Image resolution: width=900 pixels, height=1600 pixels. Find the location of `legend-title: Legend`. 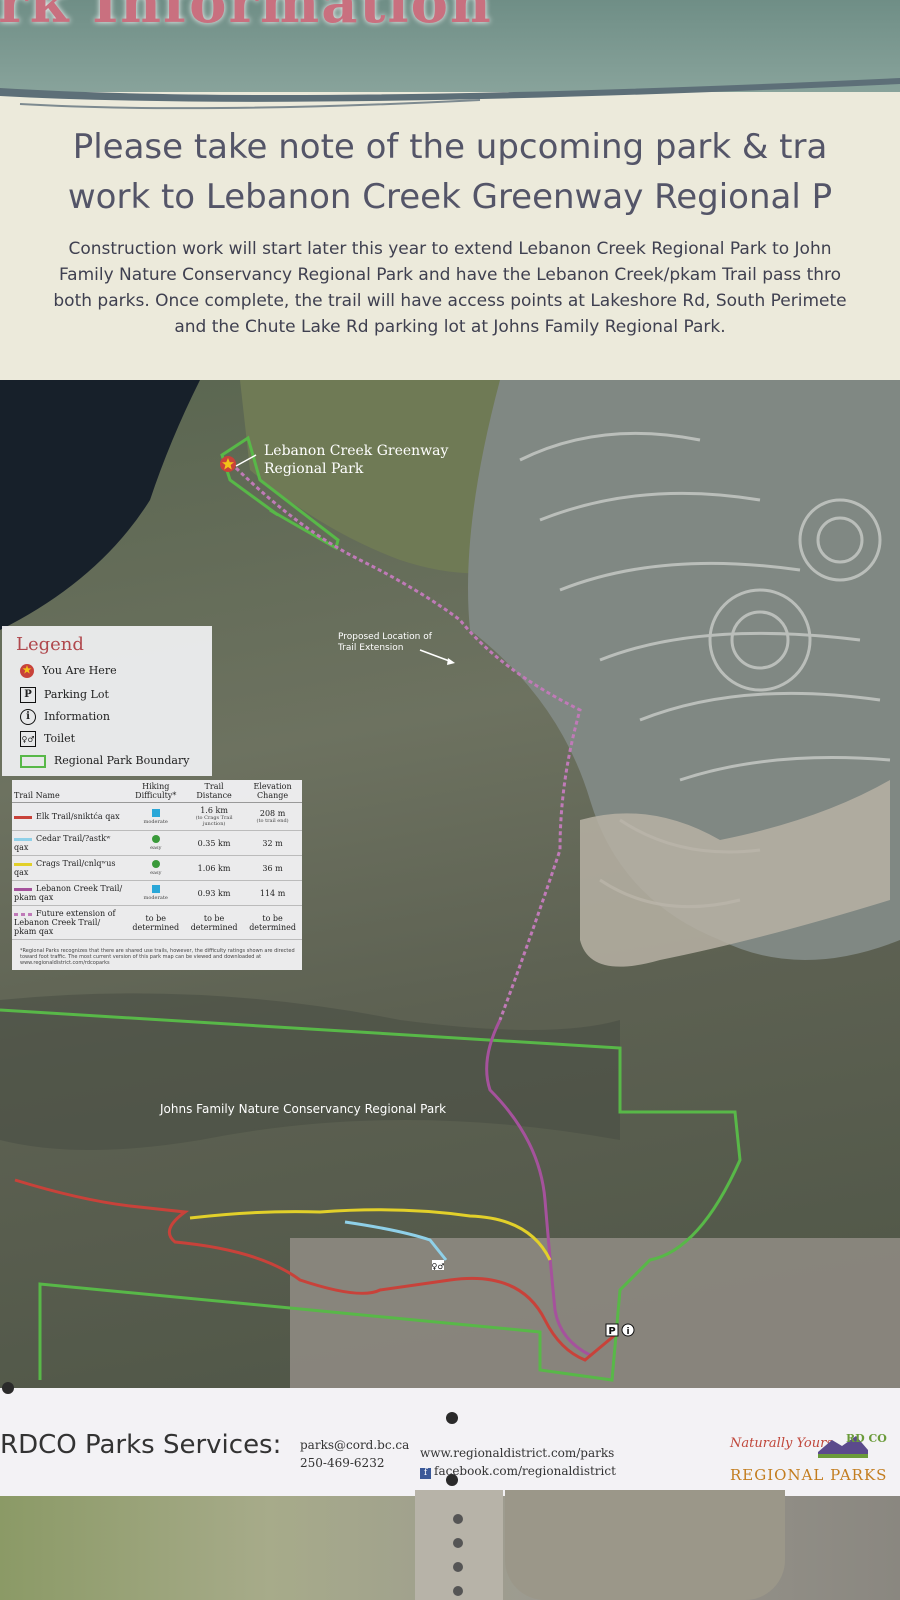

legend-title: Legend is located at coordinates (50, 644).